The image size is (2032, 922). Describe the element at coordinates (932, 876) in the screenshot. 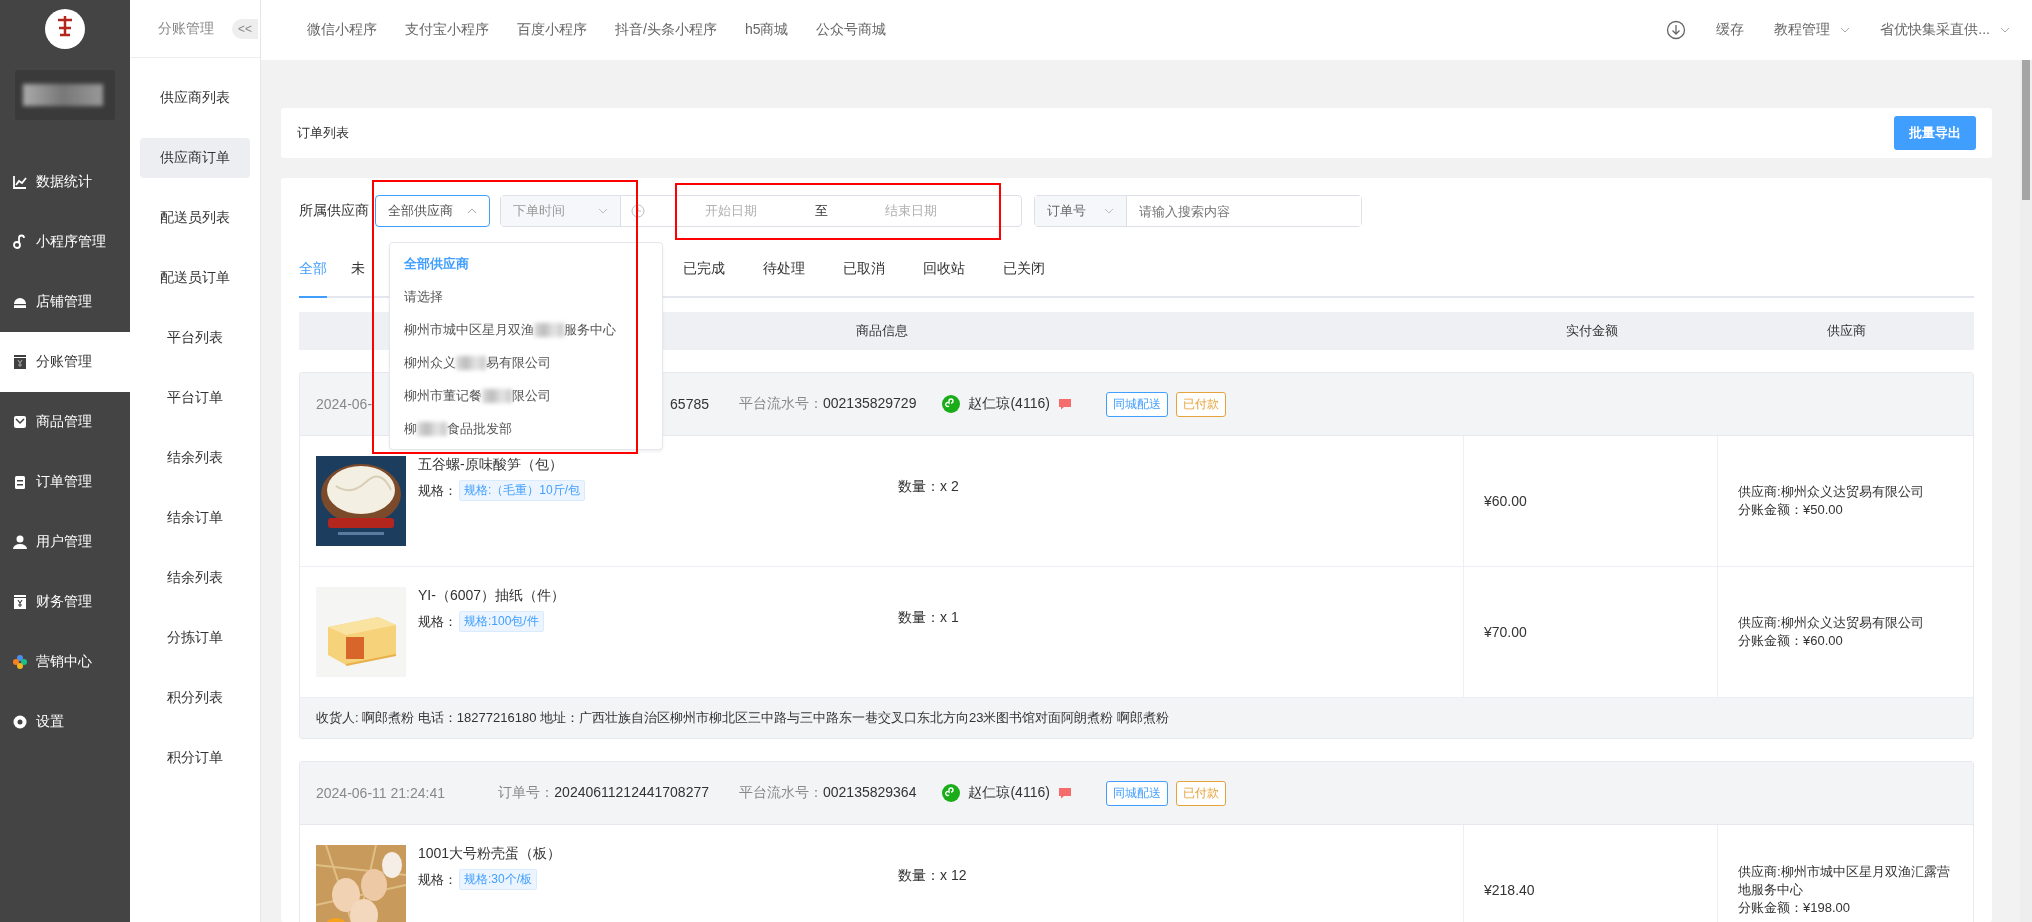

I see `quantity: 数量：x 12` at that location.